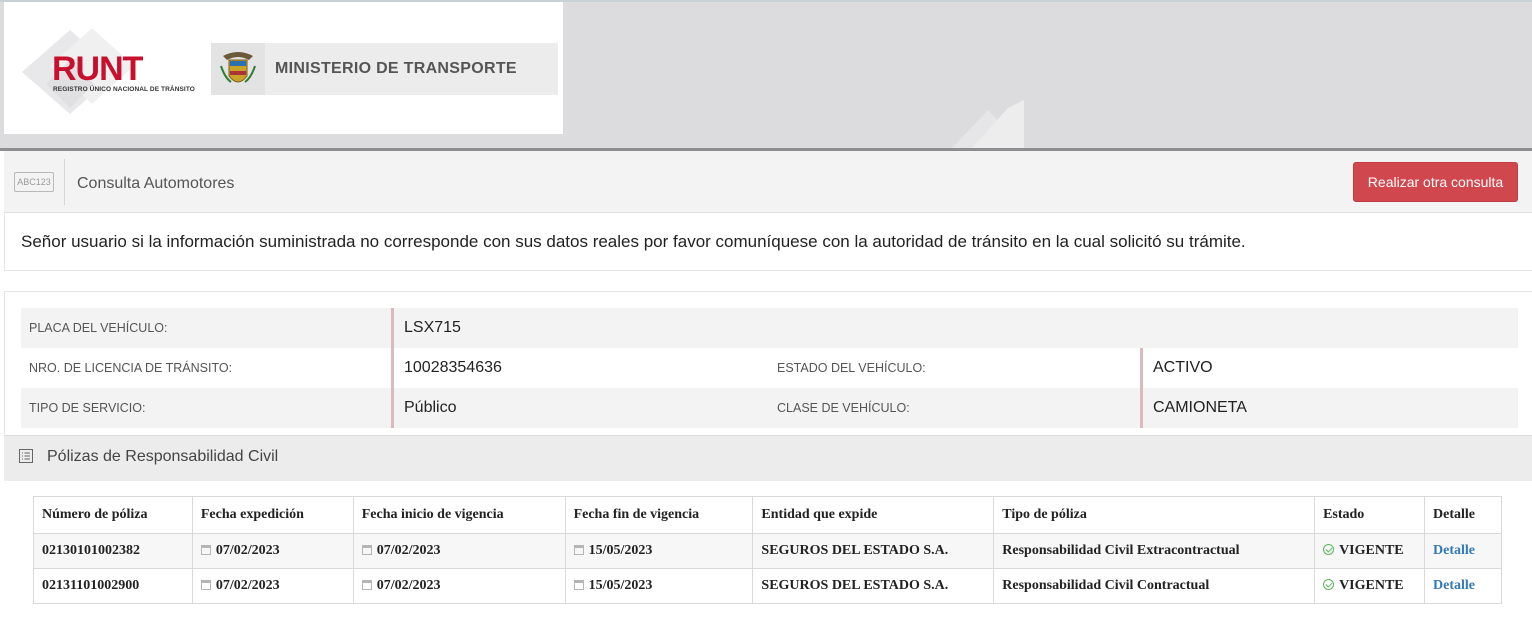 The image size is (1532, 620). Describe the element at coordinates (97, 69) in the screenshot. I see `runt-logo-text: RUNT` at that location.